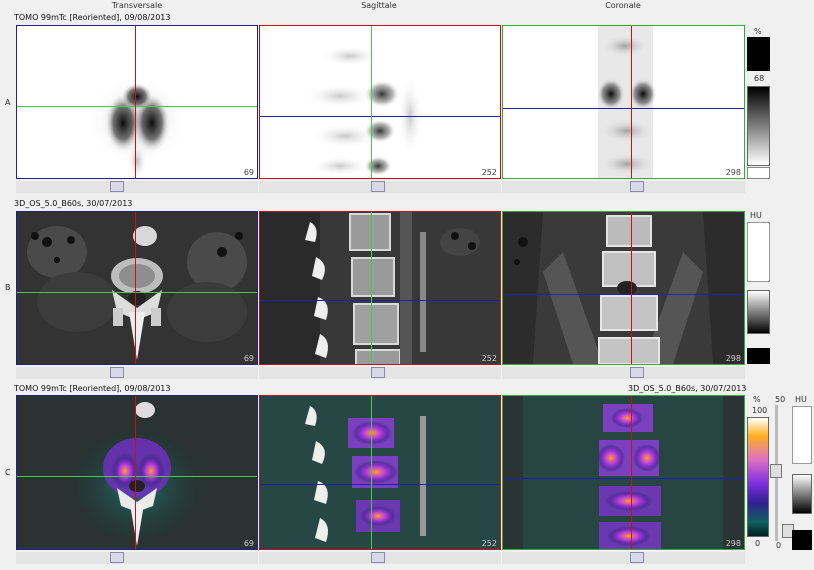 The height and width of the screenshot is (570, 814). What do you see at coordinates (758, 173) in the screenshot?
I see `scale-a-bottom-swatch` at bounding box center [758, 173].